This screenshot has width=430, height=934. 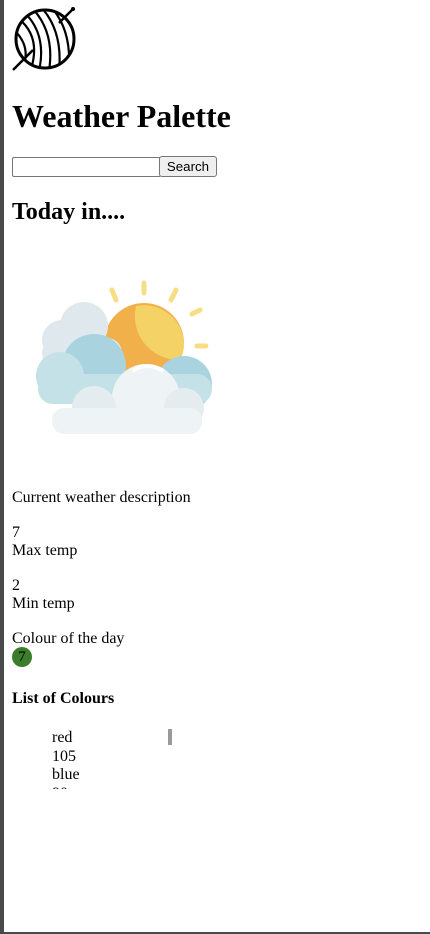 I want to click on list-item: 105, so click(x=64, y=756).